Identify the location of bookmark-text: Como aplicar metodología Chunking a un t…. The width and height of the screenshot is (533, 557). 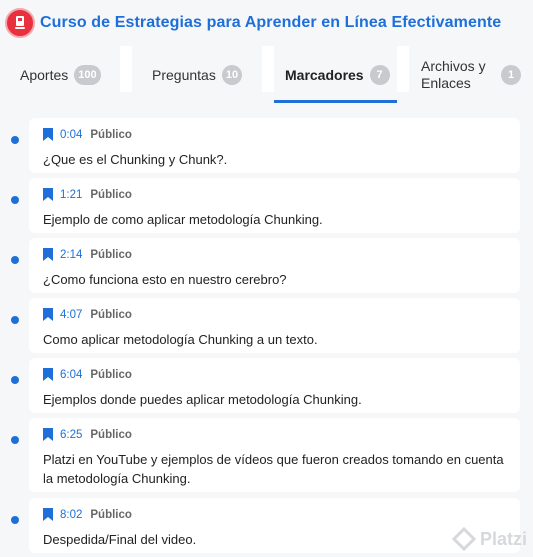
(180, 339).